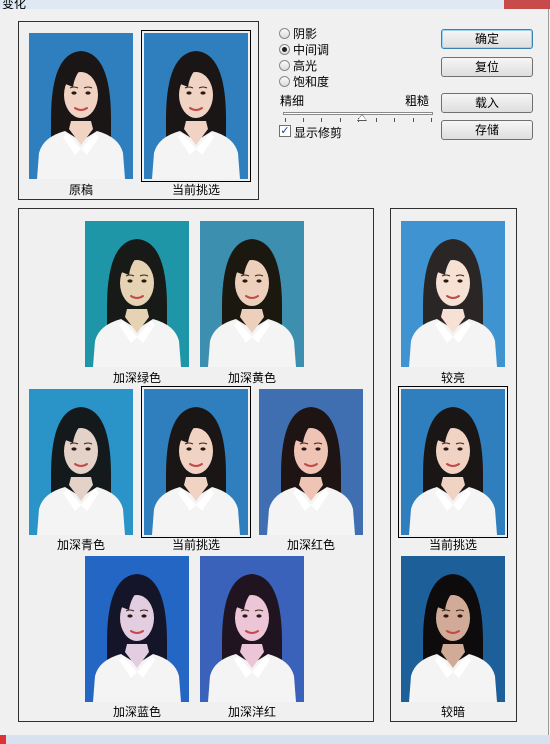  I want to click on current-pick-label: 当前挑选, so click(195, 190).